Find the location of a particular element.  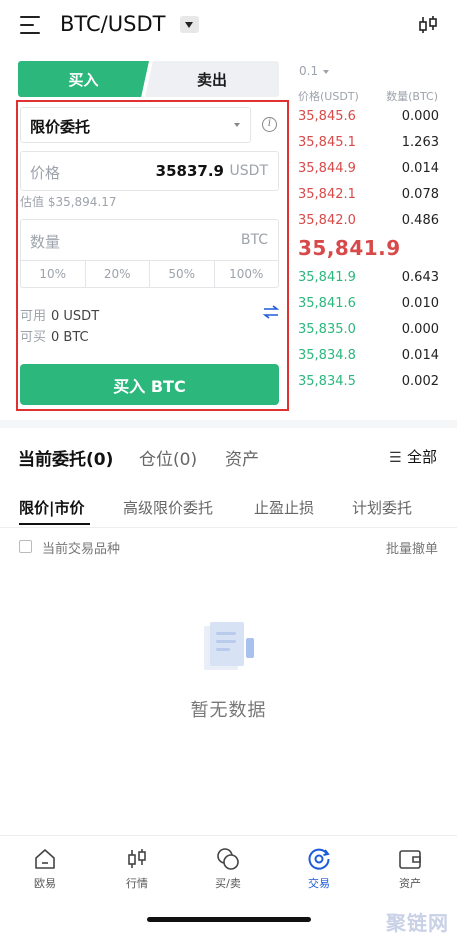

bid-price: 35,835.0 is located at coordinates (327, 329).